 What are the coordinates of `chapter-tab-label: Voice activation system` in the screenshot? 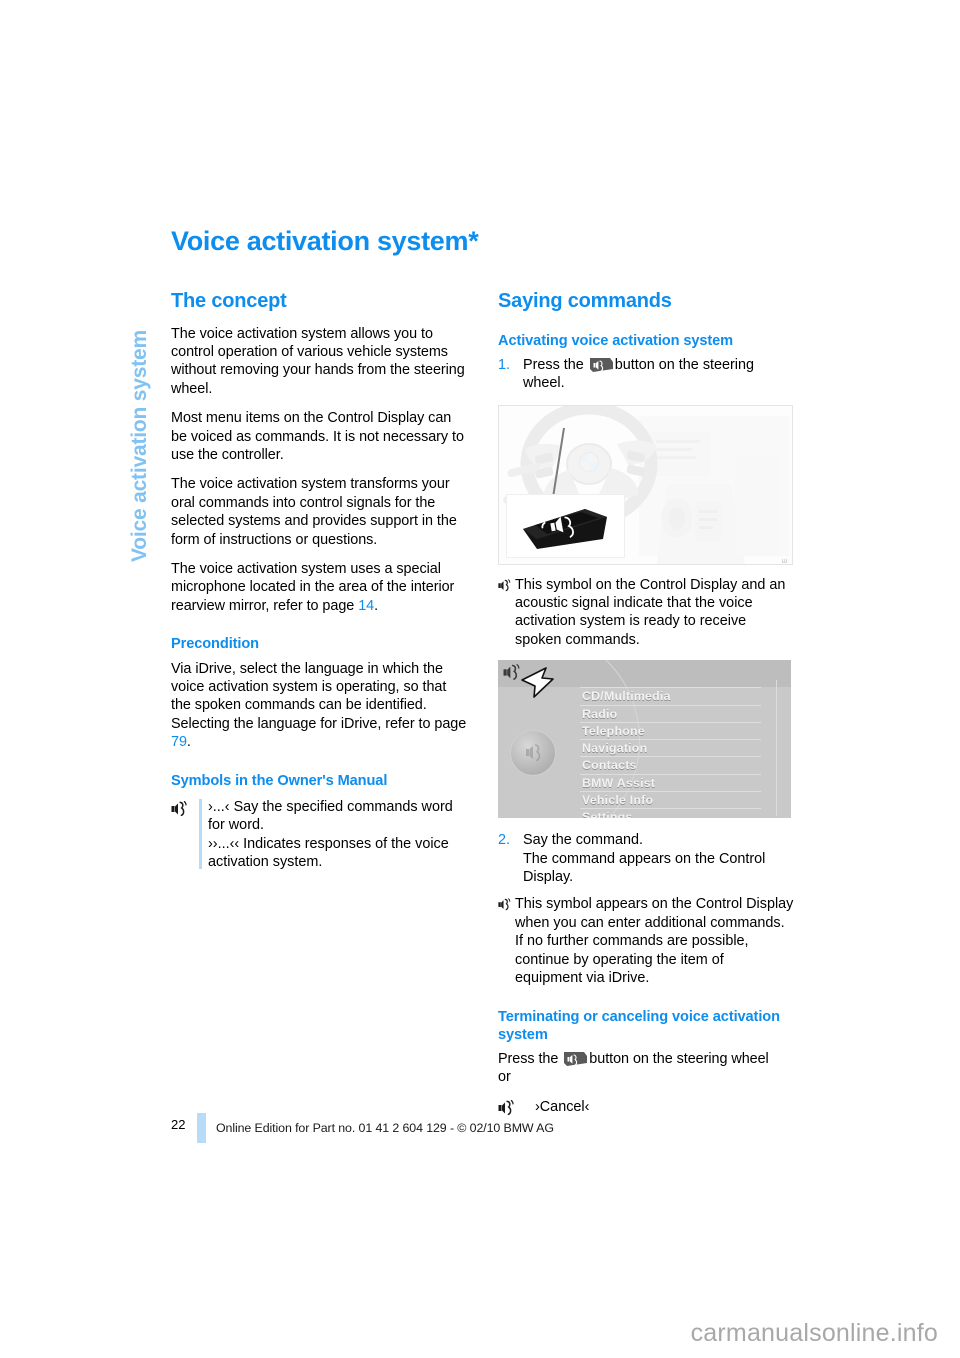 It's located at (139, 446).